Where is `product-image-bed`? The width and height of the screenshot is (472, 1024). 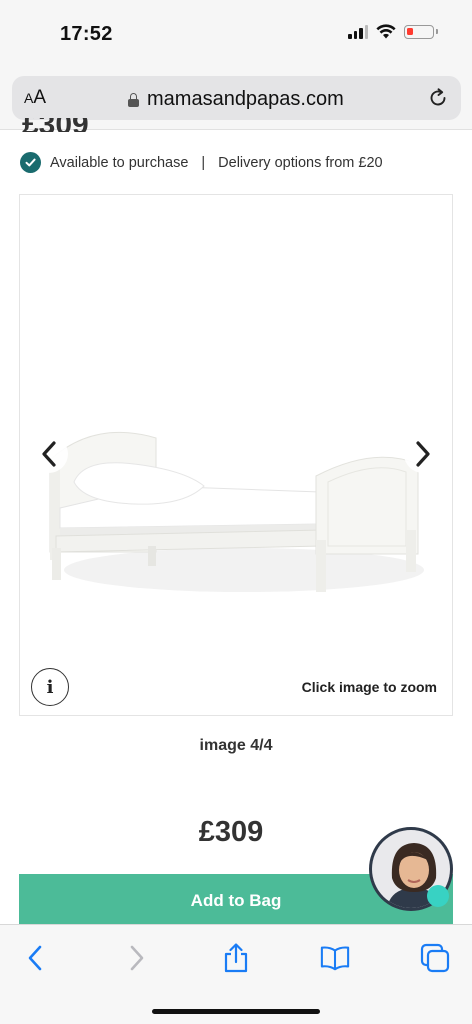 product-image-bed is located at coordinates (234, 510).